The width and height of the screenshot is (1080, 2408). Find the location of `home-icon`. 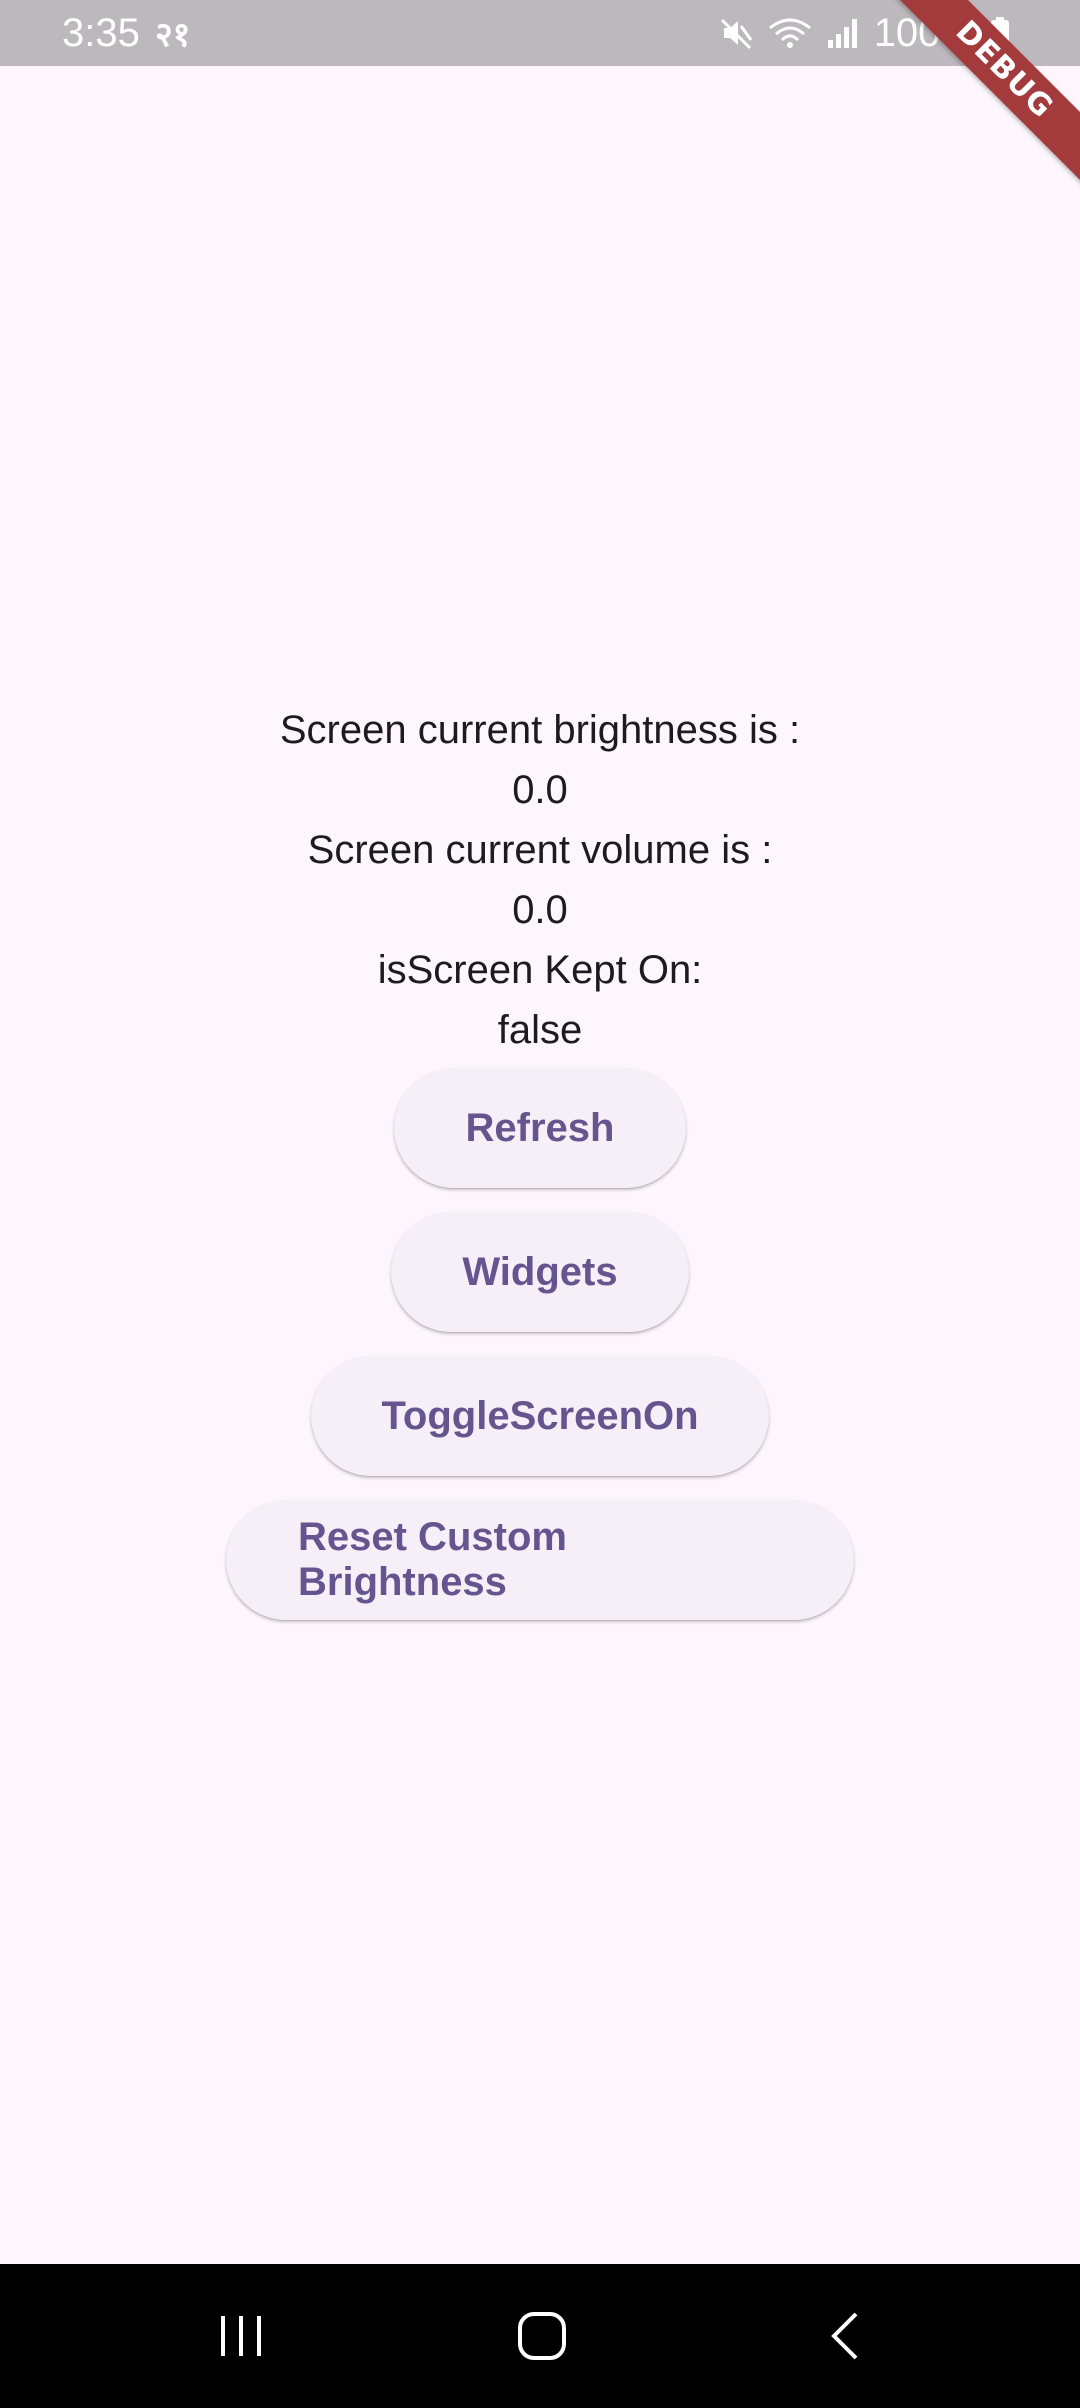

home-icon is located at coordinates (542, 2336).